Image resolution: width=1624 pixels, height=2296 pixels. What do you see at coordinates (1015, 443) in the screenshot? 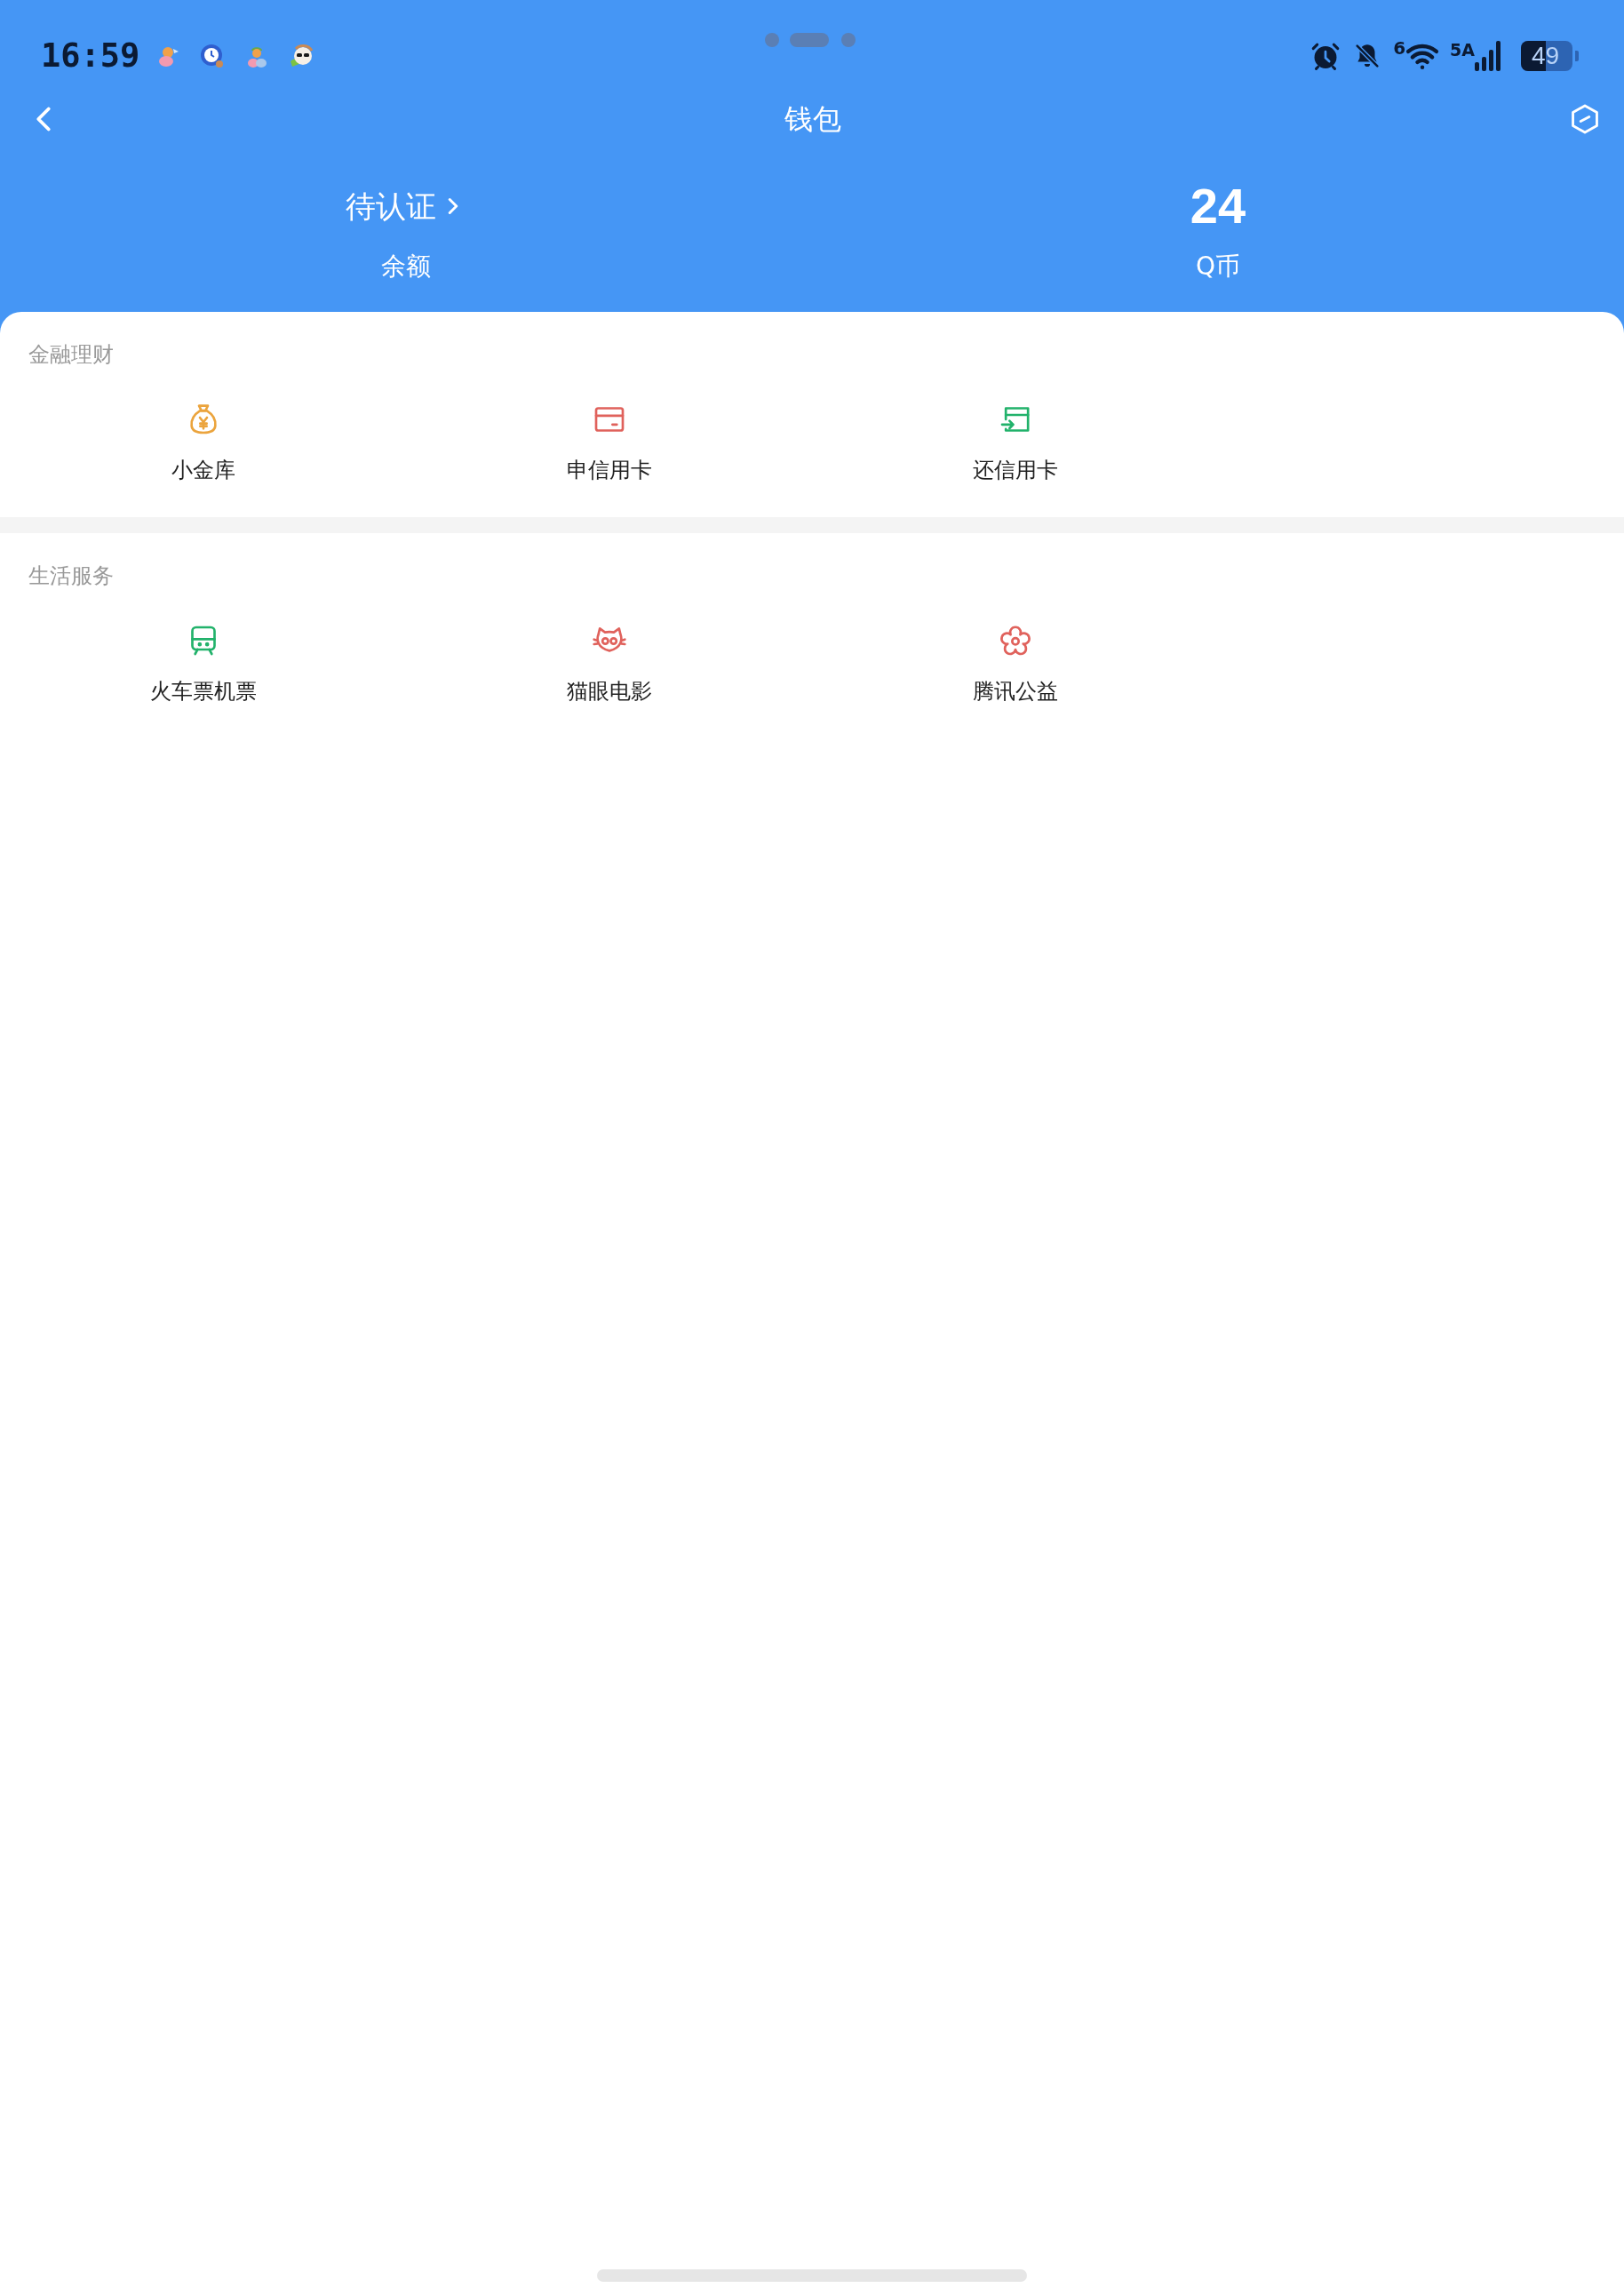
I see `service-button: 还信用卡` at bounding box center [1015, 443].